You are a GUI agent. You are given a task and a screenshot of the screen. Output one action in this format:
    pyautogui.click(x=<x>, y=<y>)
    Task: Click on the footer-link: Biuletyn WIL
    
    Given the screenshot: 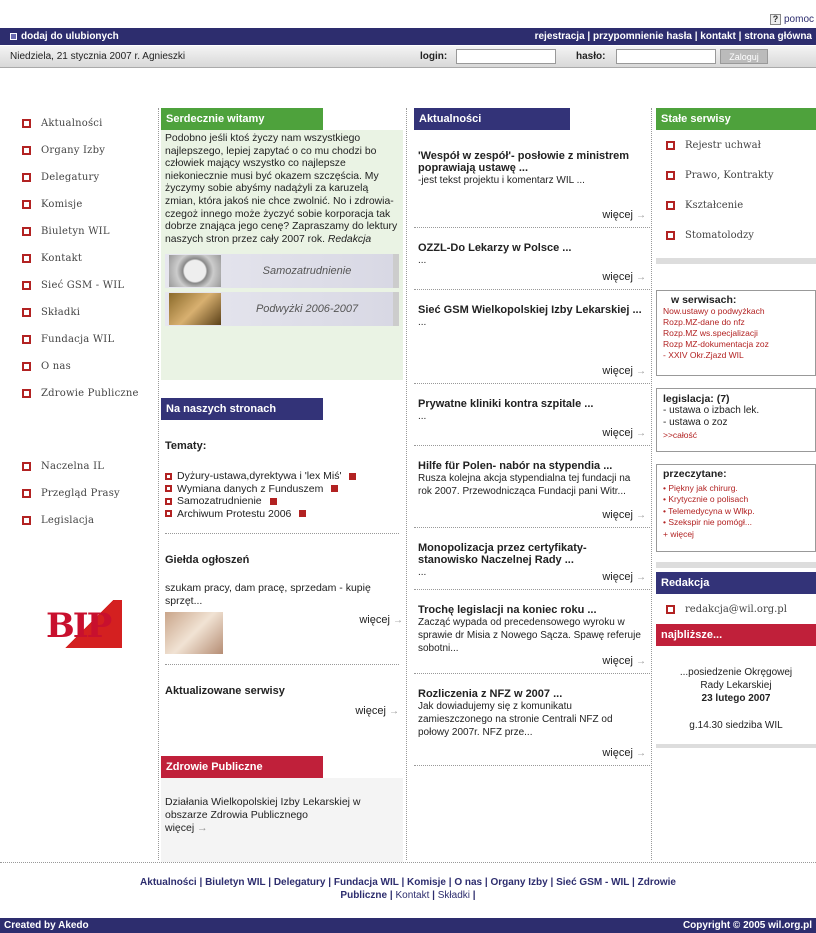 What is the action you would take?
    pyautogui.click(x=235, y=882)
    